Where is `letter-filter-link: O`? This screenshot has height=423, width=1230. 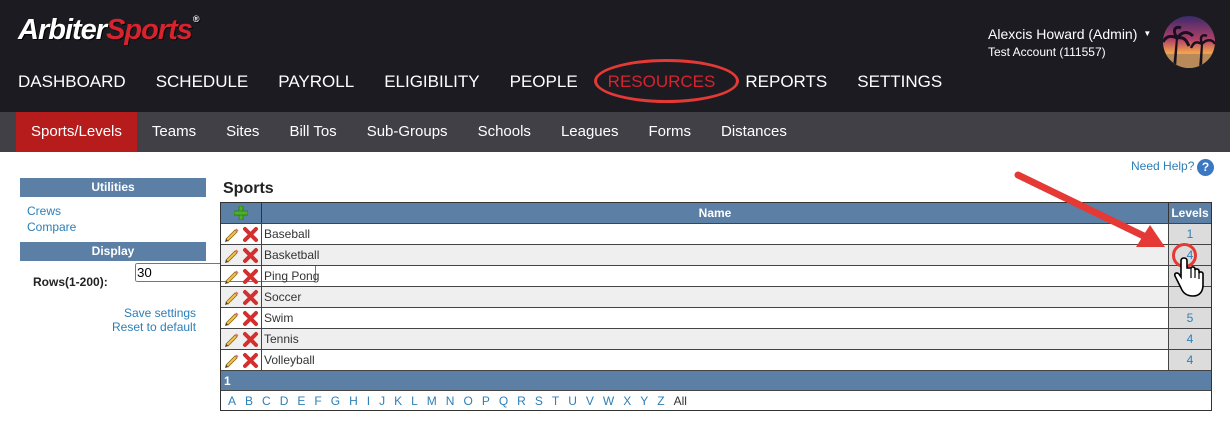 letter-filter-link: O is located at coordinates (467, 400).